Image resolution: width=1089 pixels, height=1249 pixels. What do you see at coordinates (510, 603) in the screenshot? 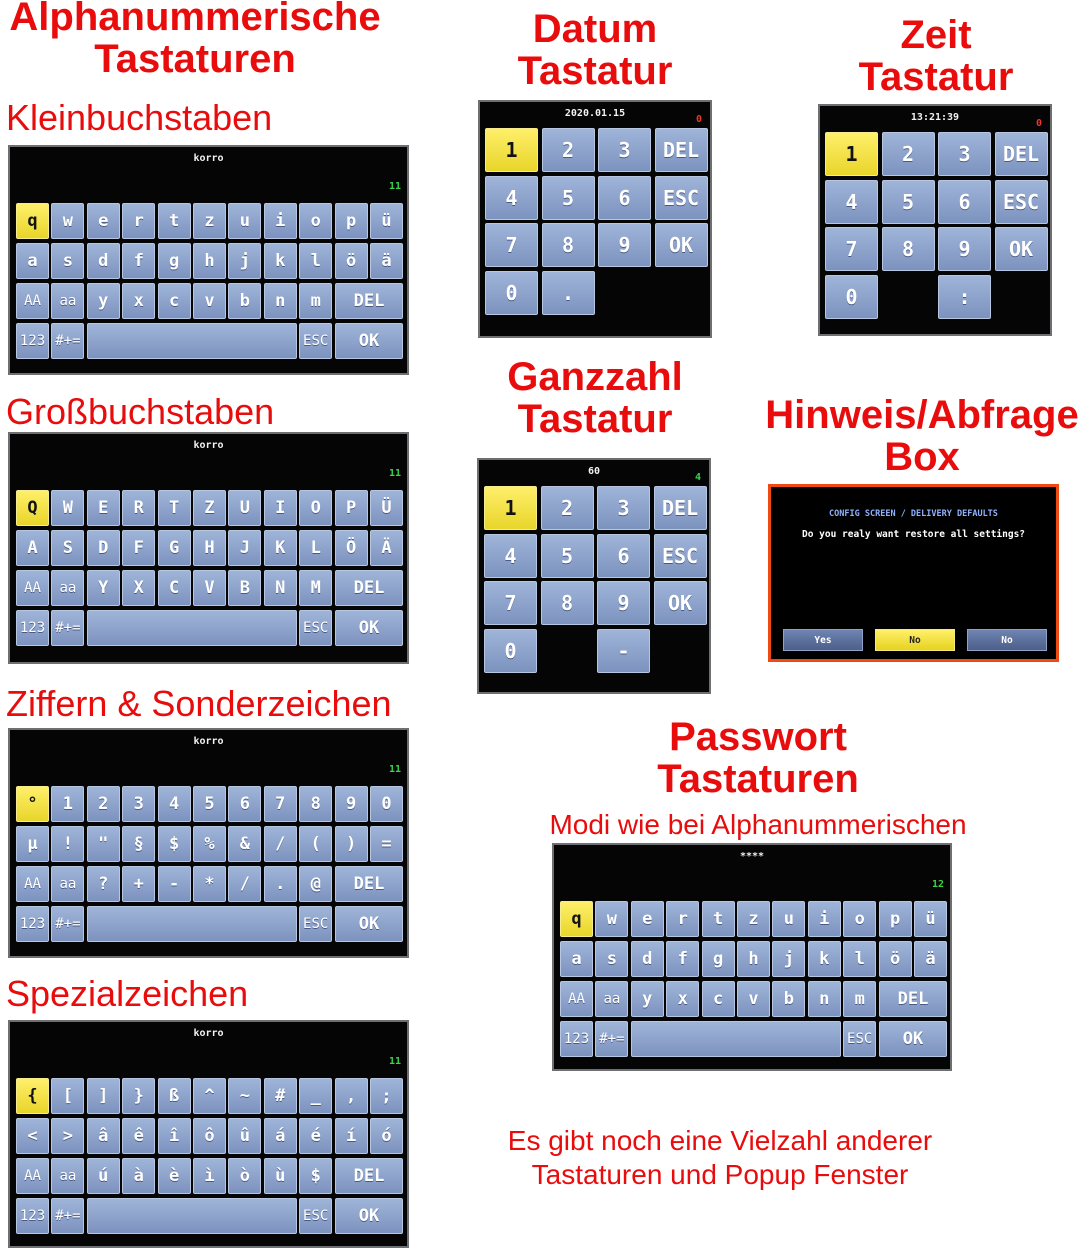
I see `key-7: 7` at bounding box center [510, 603].